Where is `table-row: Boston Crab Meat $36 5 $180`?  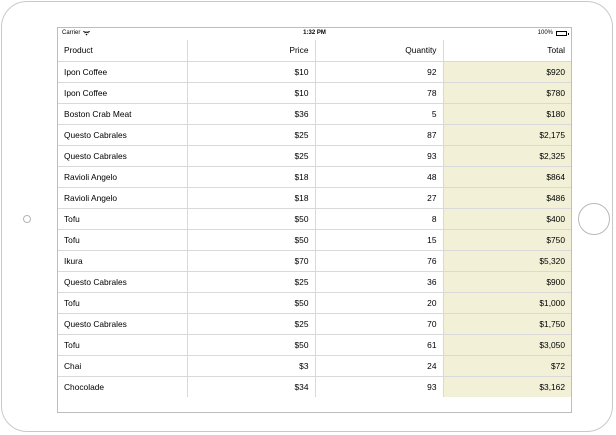 table-row: Boston Crab Meat $36 5 $180 is located at coordinates (314, 113).